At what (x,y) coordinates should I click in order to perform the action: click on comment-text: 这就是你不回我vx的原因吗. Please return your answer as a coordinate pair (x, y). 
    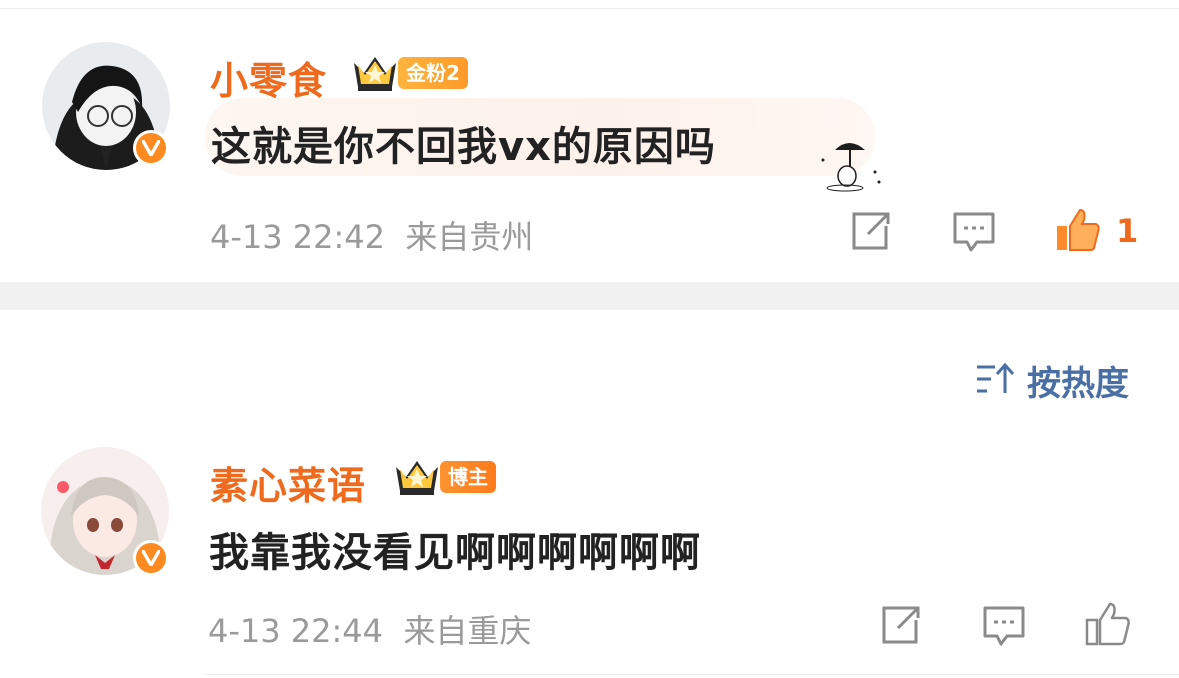
    Looking at the image, I should click on (463, 147).